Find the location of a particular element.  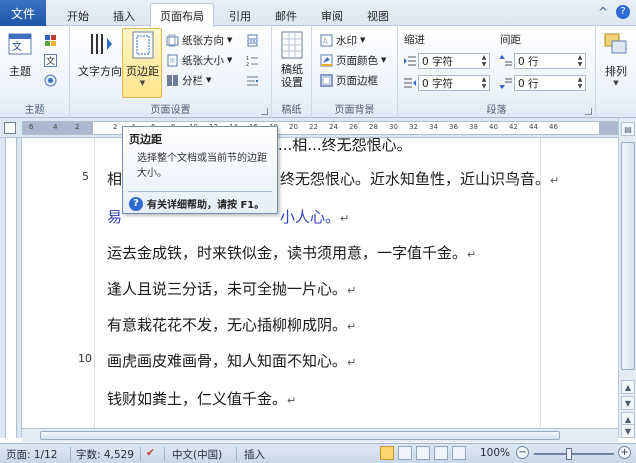

line-numbers-icon: 1 2 is located at coordinates (252, 61).